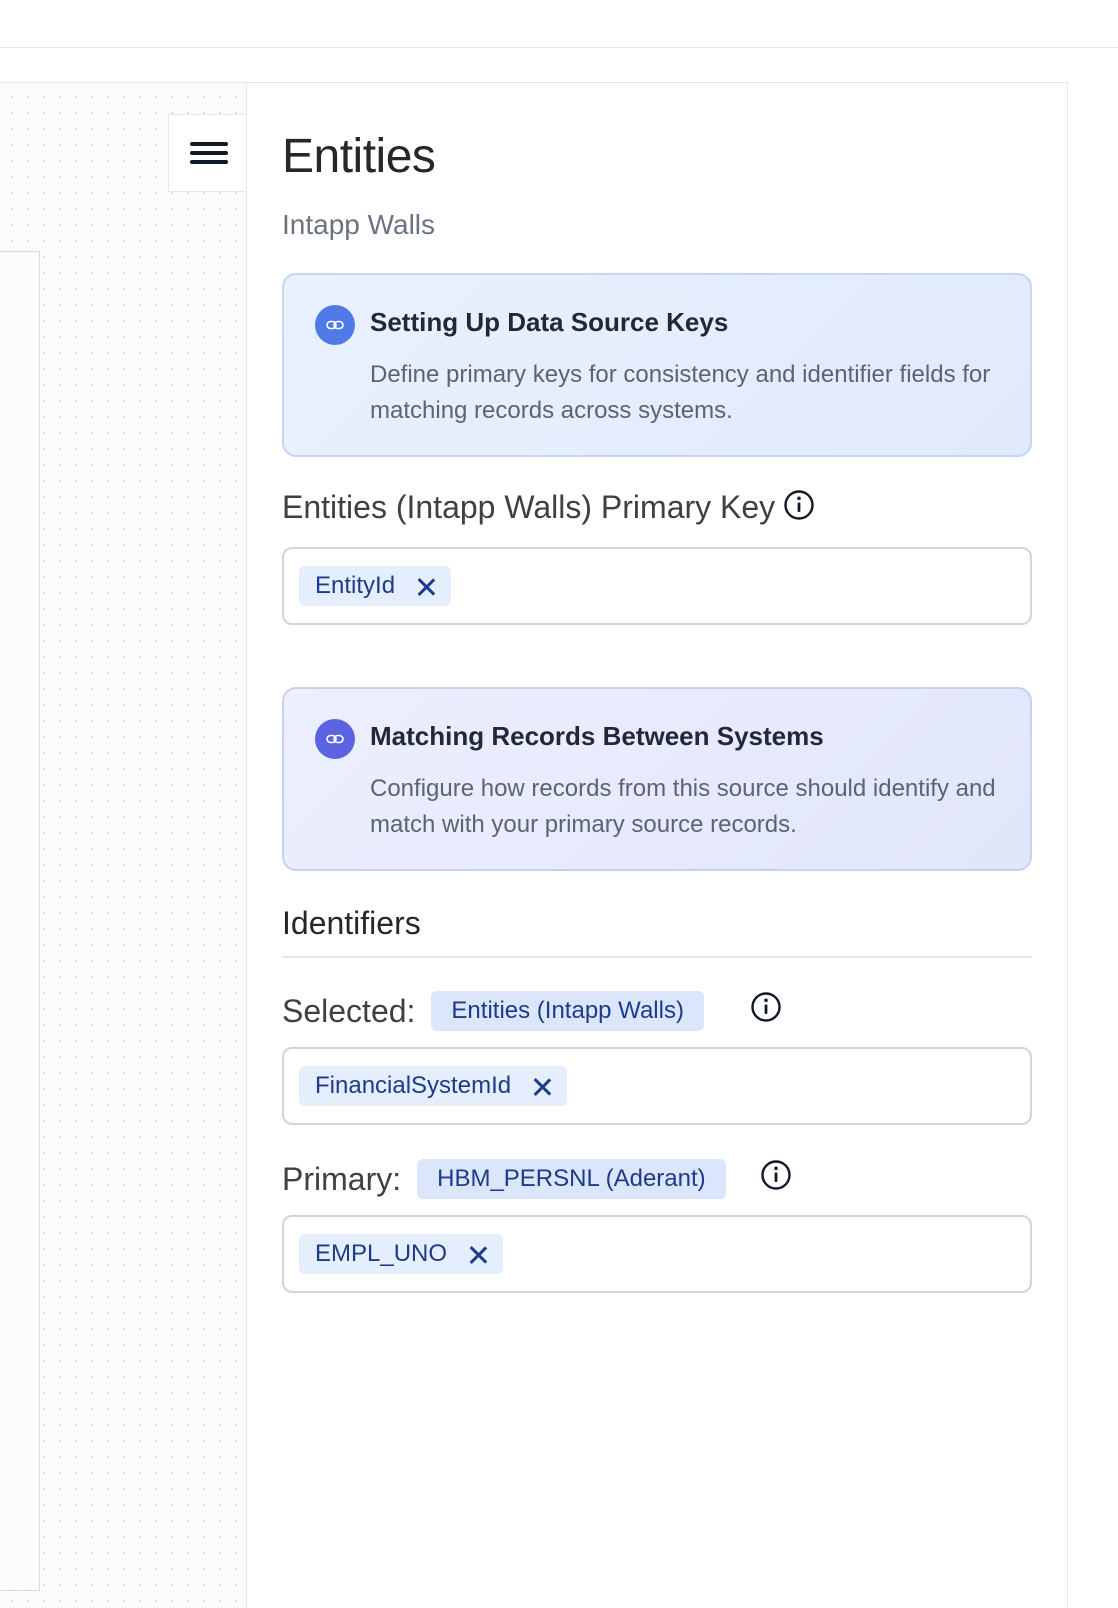  What do you see at coordinates (597, 736) in the screenshot?
I see `callout-title: Matching Records Between Systems` at bounding box center [597, 736].